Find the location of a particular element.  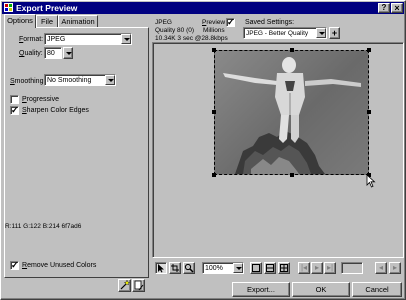

split-4-view-button is located at coordinates (284, 268).